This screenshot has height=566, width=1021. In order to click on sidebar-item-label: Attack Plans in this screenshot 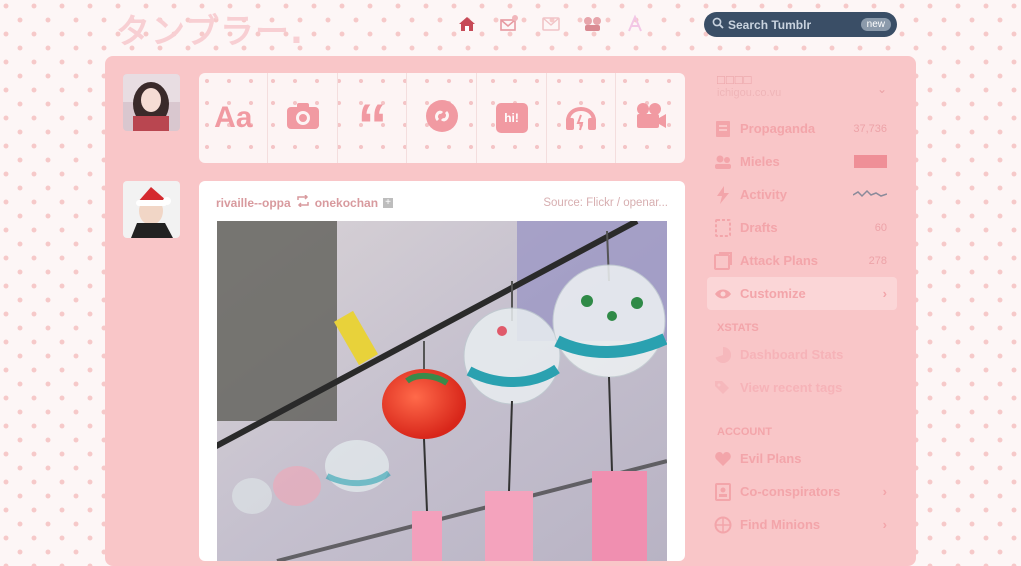, I will do `click(779, 260)`.